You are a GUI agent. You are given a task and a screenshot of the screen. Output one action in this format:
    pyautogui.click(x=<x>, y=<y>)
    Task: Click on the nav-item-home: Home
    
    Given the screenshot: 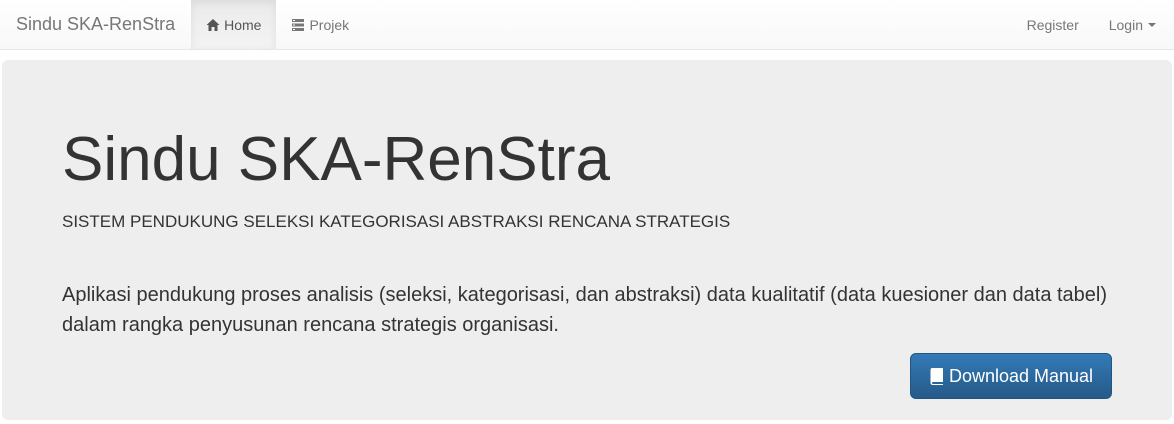 What is the action you would take?
    pyautogui.click(x=234, y=24)
    